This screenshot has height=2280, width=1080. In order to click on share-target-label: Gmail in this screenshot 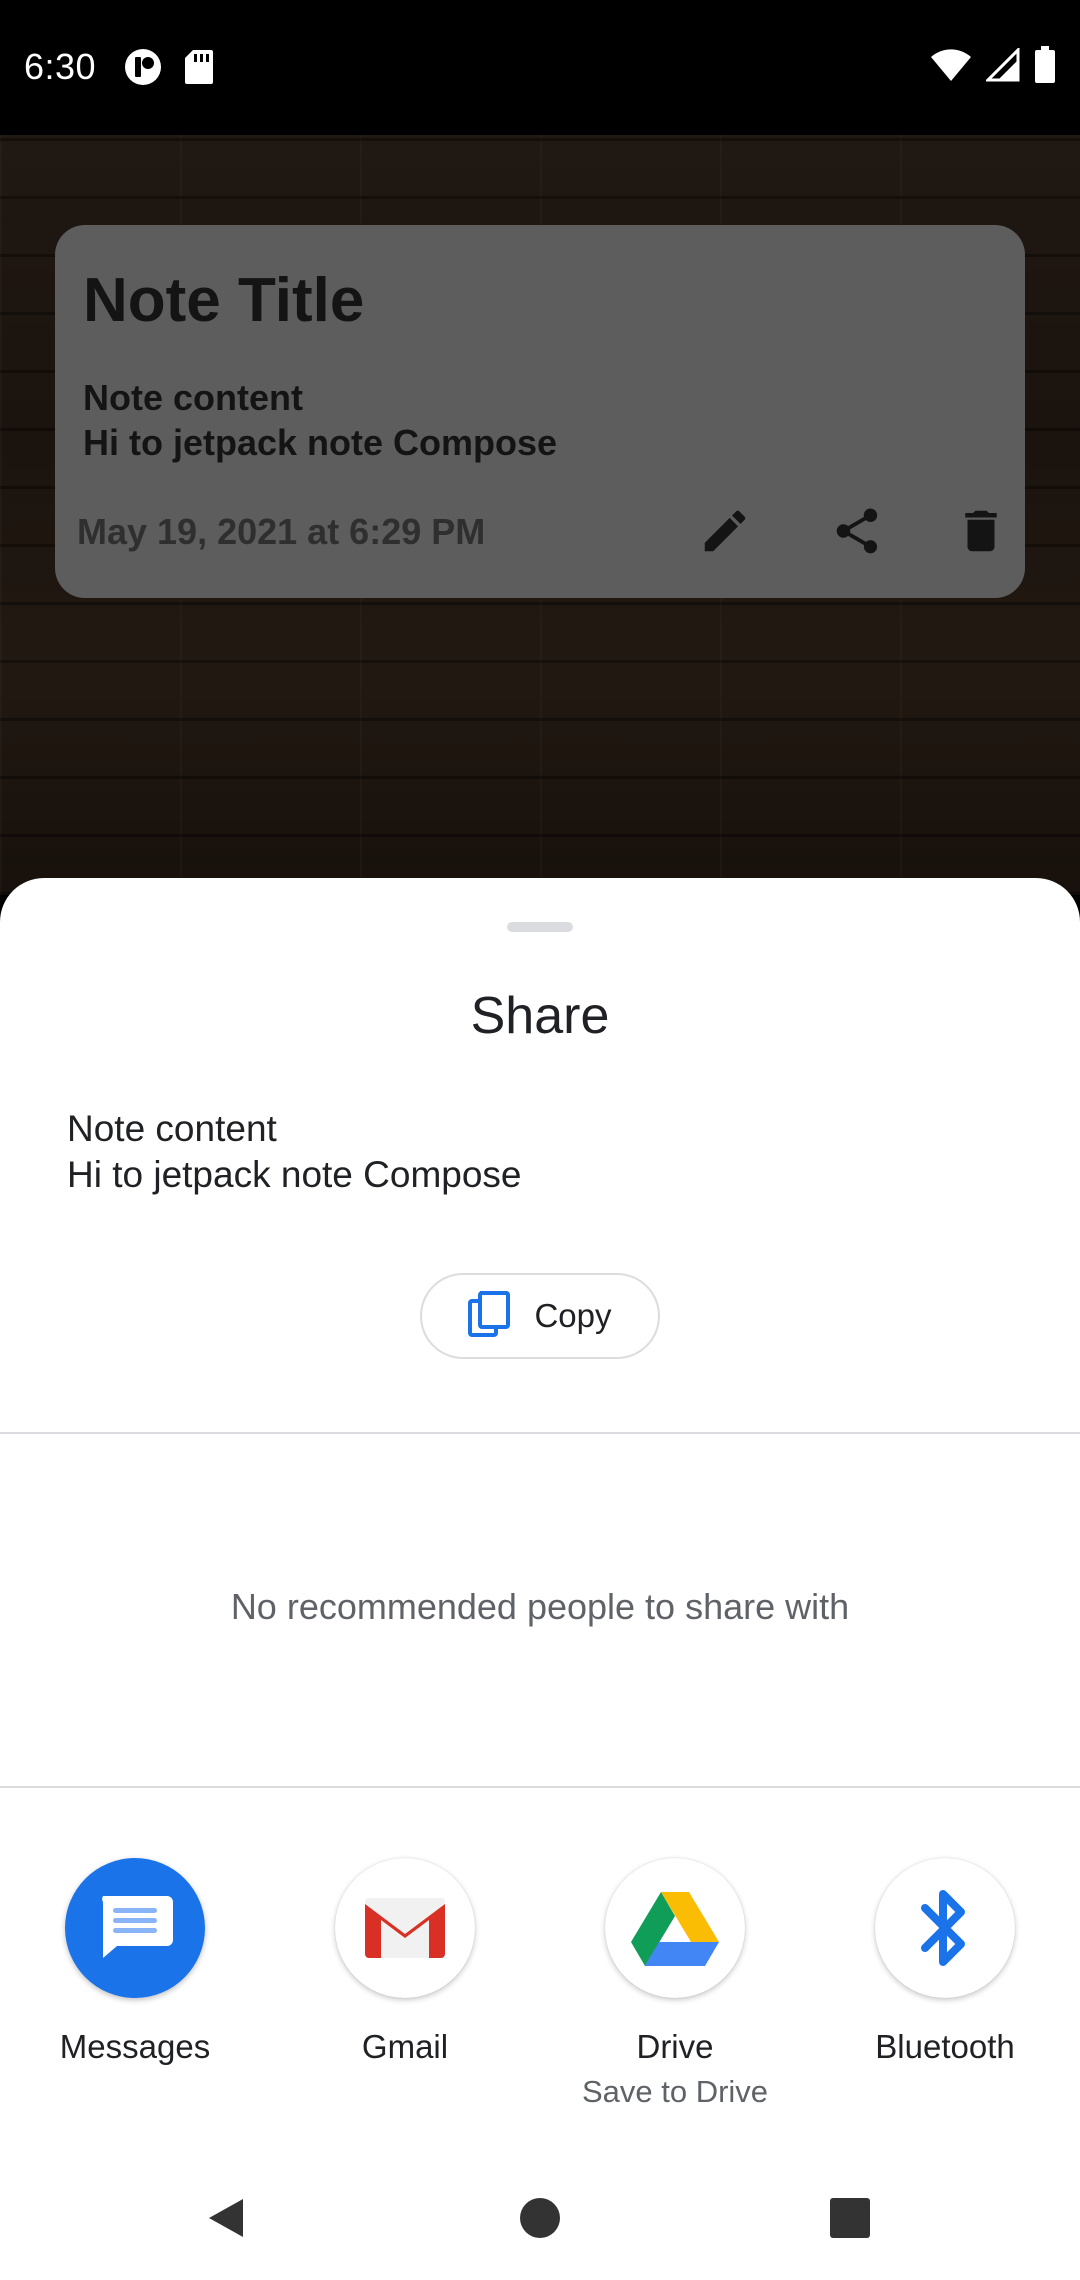, I will do `click(405, 2046)`.